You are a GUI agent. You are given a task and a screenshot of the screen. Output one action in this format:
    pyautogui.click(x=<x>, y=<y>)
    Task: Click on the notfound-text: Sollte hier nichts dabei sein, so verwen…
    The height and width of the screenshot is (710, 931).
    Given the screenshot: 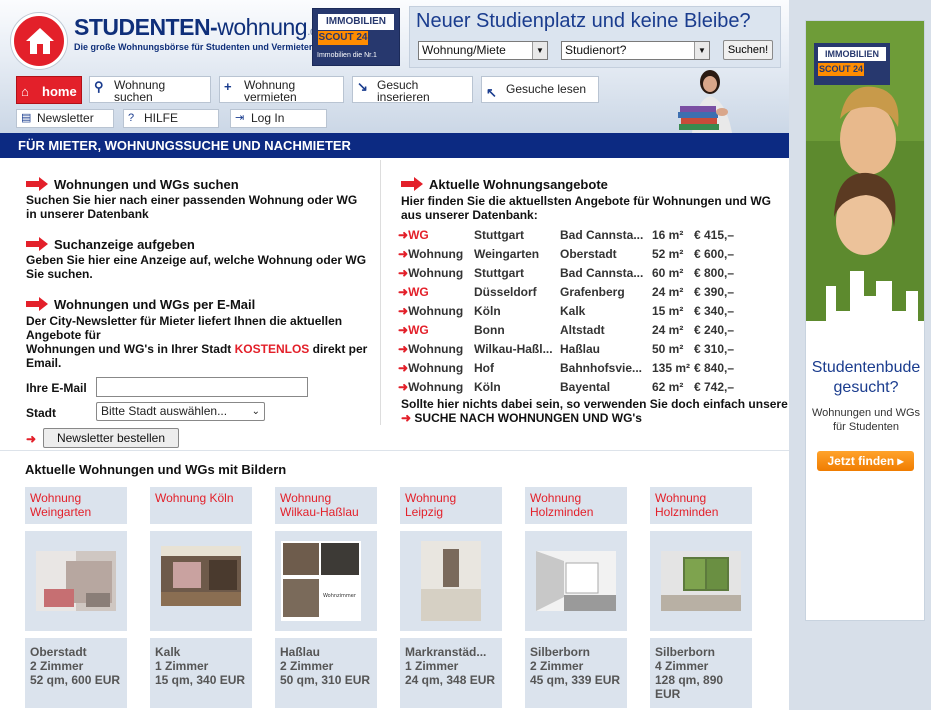 What is the action you would take?
    pyautogui.click(x=594, y=404)
    